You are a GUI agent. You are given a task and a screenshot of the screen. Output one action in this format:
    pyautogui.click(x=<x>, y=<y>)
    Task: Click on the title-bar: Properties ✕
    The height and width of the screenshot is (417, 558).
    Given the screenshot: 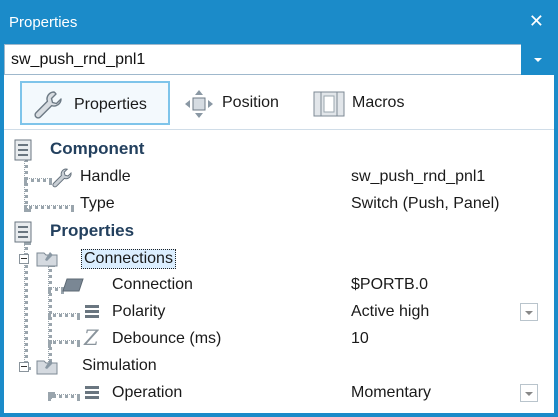 What is the action you would take?
    pyautogui.click(x=279, y=22)
    